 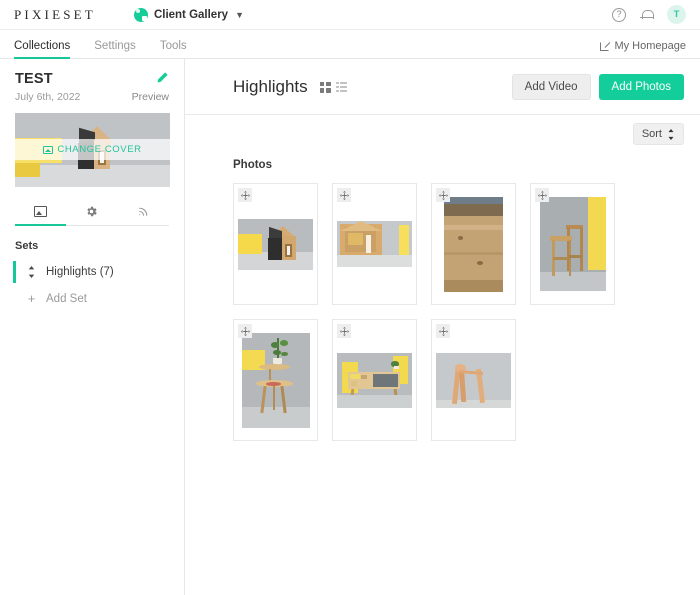 I want to click on sort-button: Sort, so click(x=658, y=134).